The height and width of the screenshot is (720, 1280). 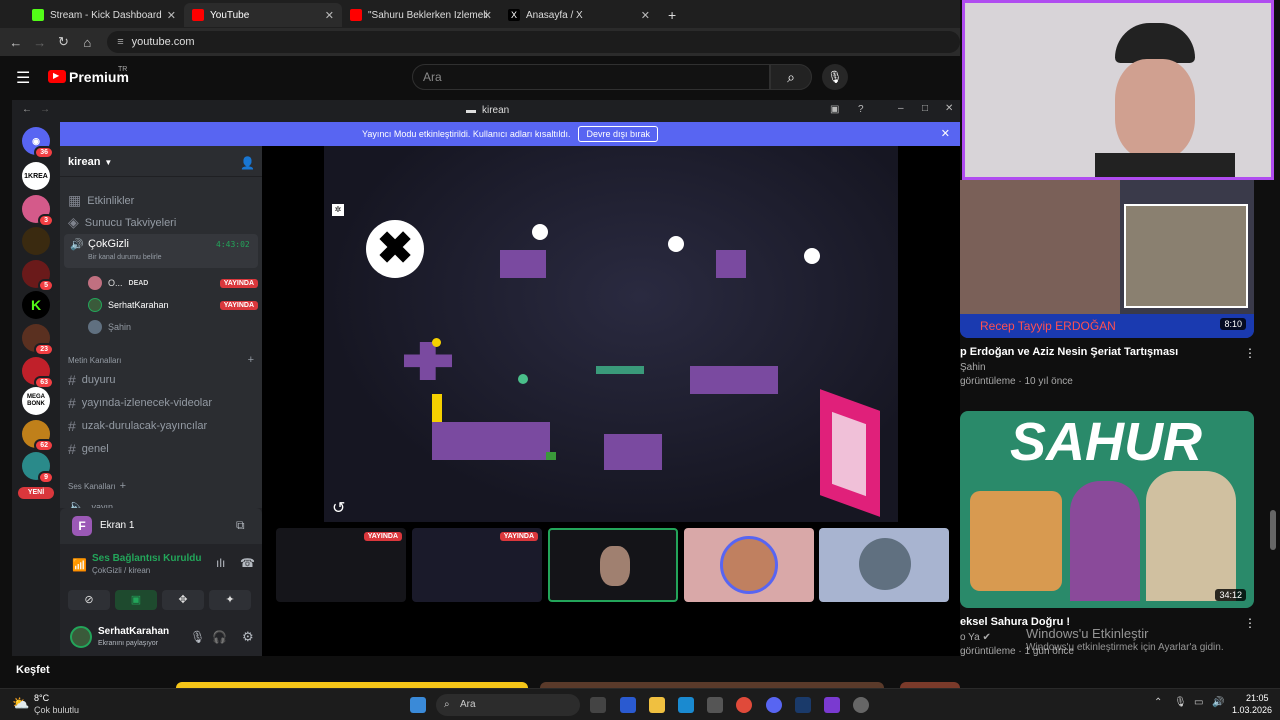 I want to click on search-input: Ara, so click(x=591, y=77).